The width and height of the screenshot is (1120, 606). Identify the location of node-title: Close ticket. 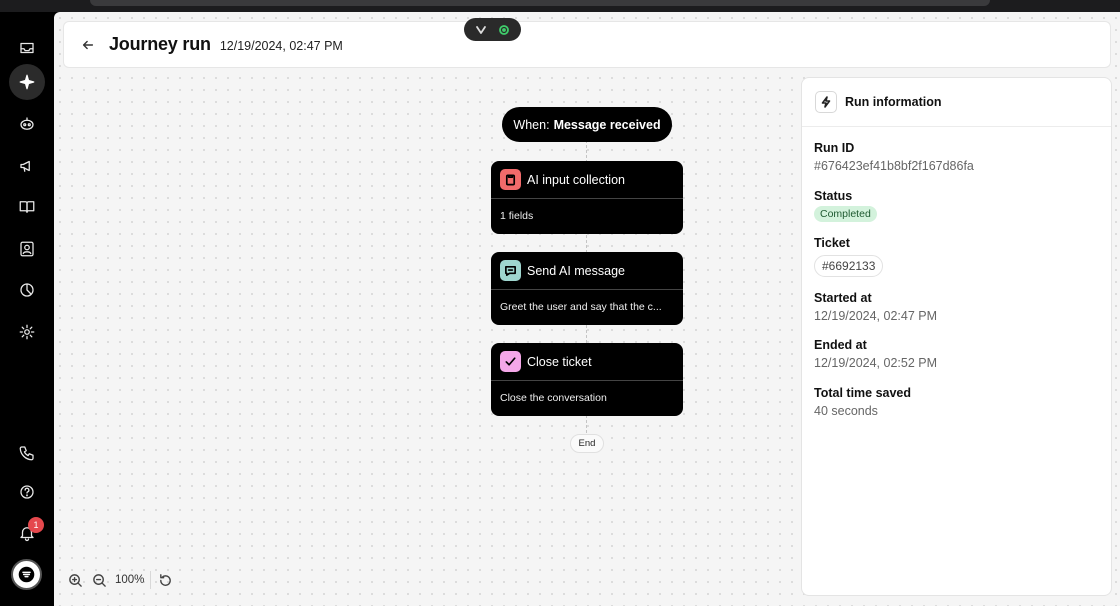
(559, 361).